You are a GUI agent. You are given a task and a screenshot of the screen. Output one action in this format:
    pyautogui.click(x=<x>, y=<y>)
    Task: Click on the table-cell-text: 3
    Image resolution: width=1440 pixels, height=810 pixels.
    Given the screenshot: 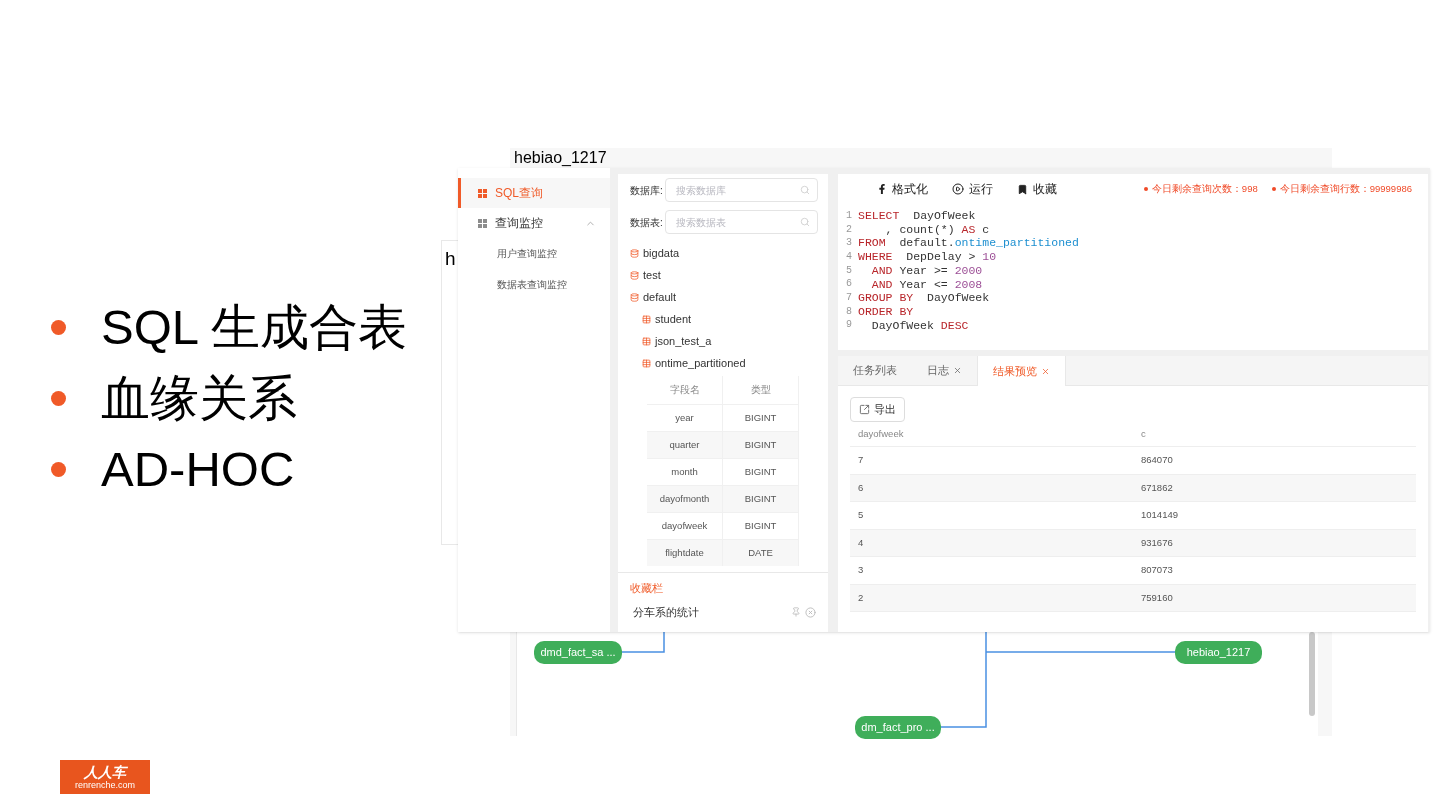 What is the action you would take?
    pyautogui.click(x=861, y=570)
    